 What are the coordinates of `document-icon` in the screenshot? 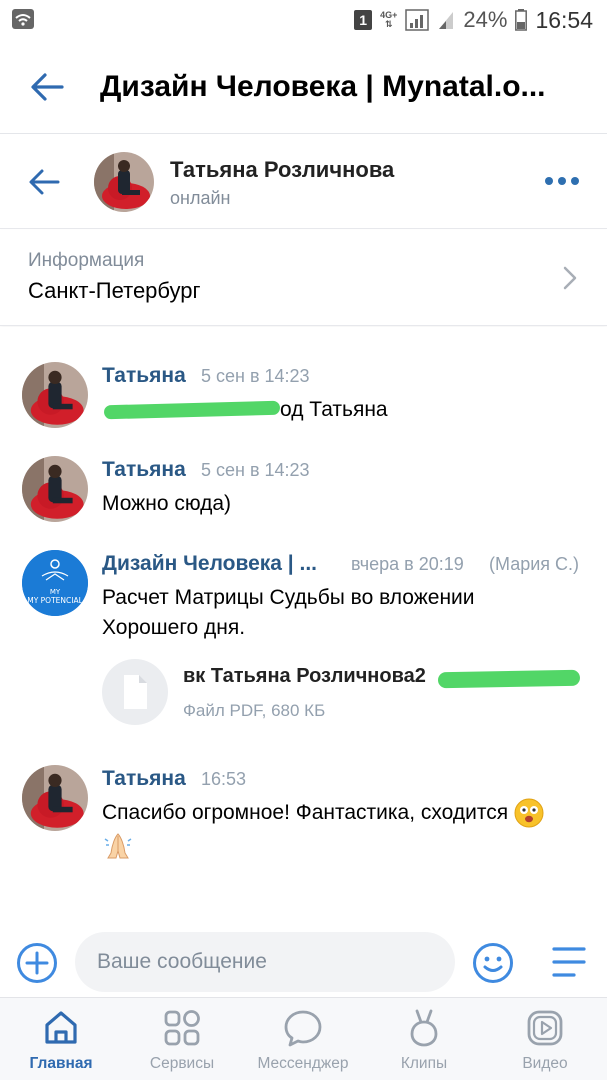 It's located at (135, 692).